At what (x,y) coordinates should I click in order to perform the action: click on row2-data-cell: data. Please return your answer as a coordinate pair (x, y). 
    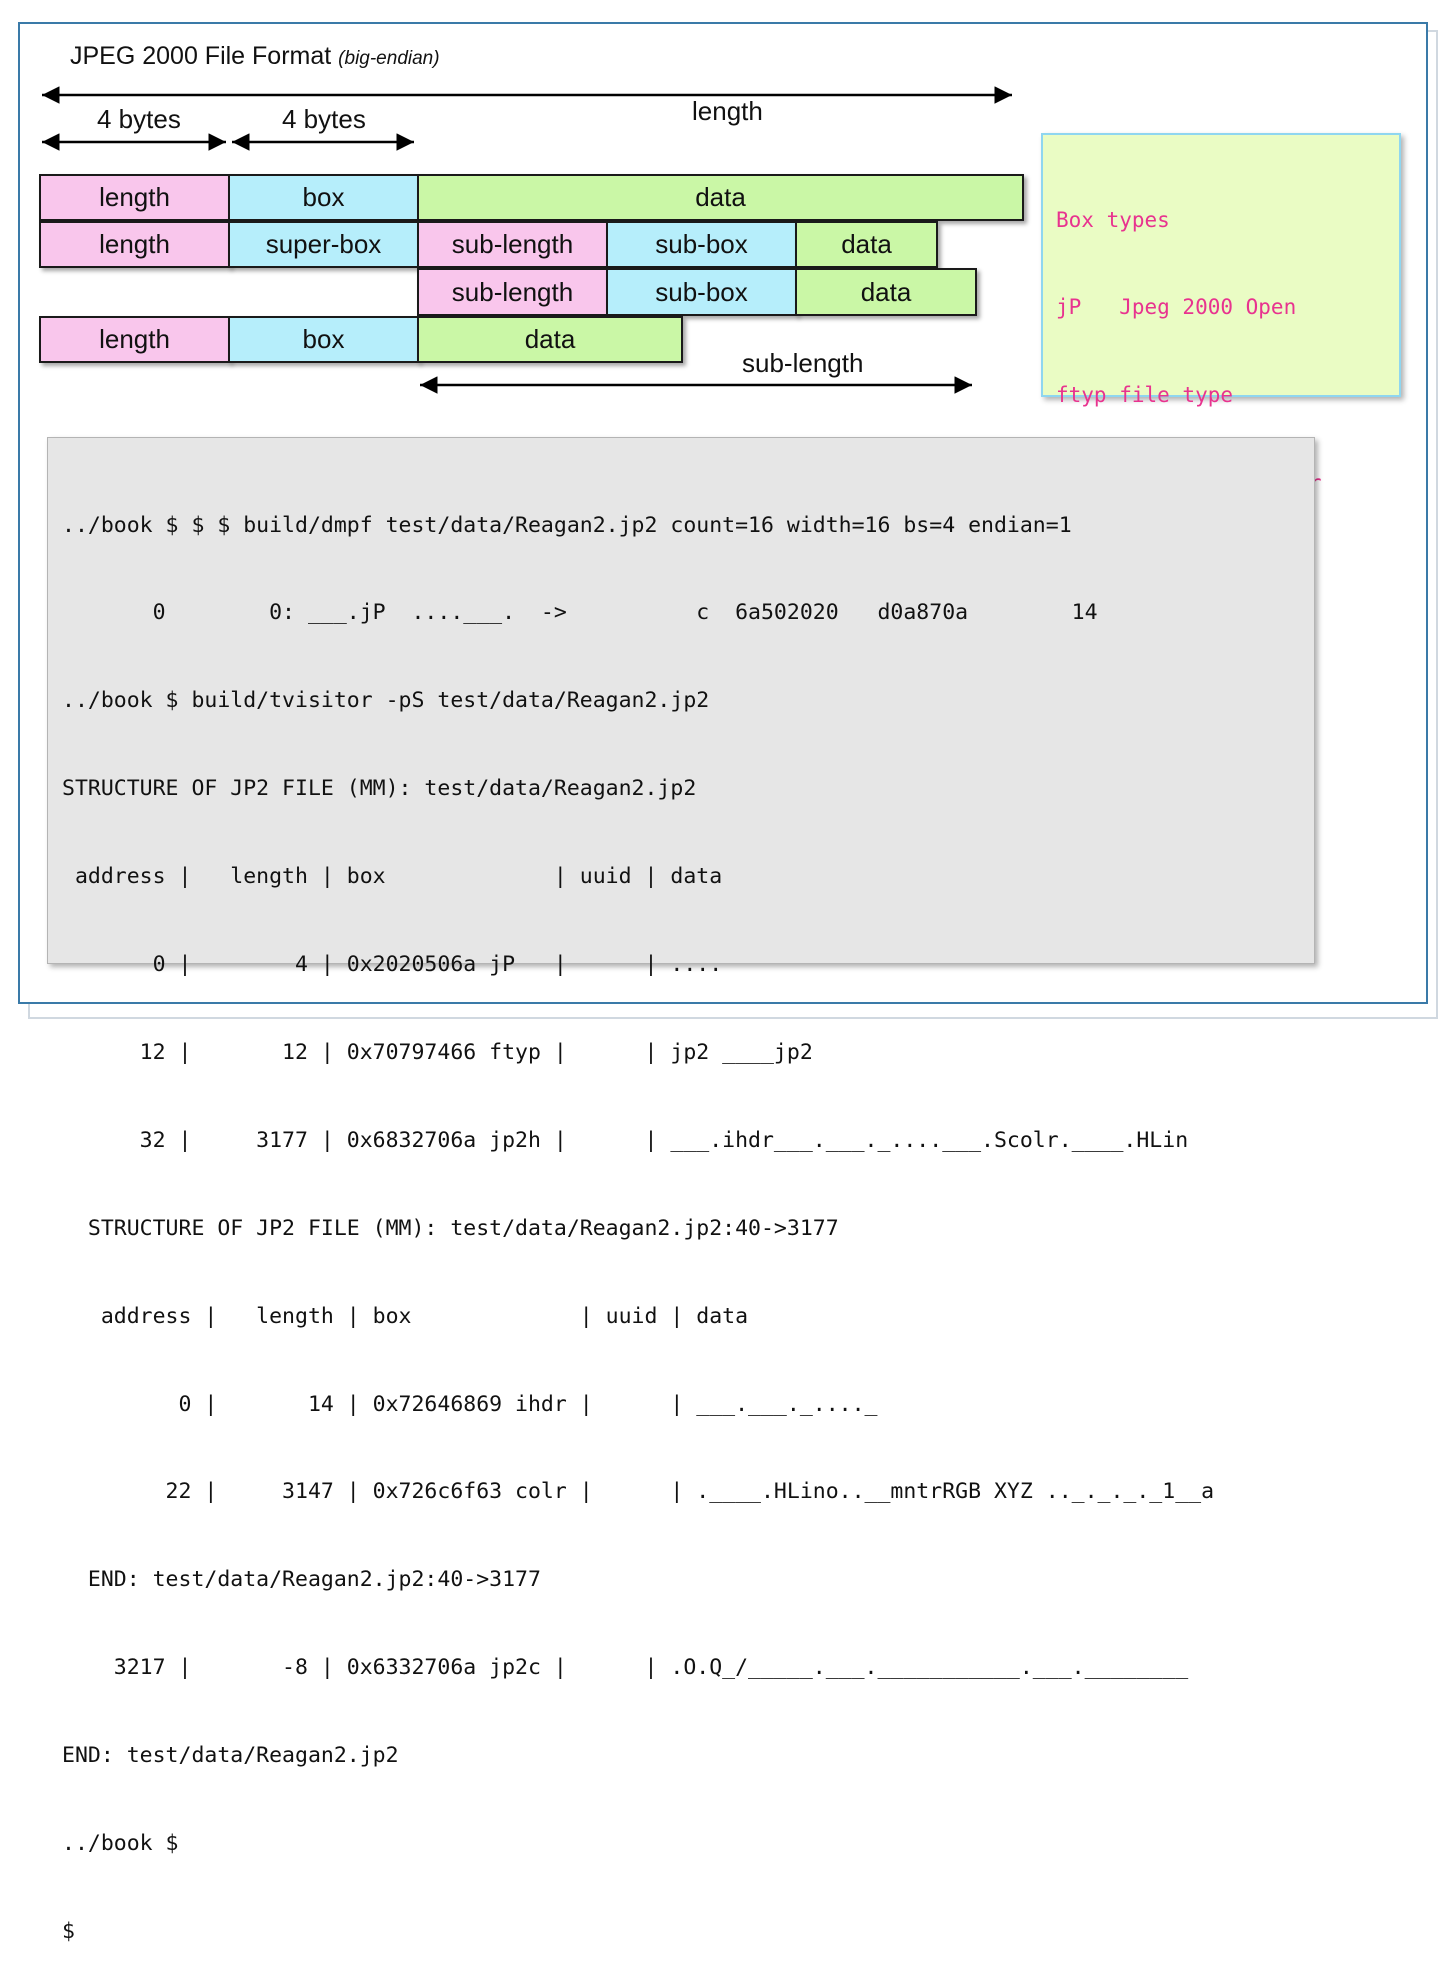
    Looking at the image, I should click on (866, 244).